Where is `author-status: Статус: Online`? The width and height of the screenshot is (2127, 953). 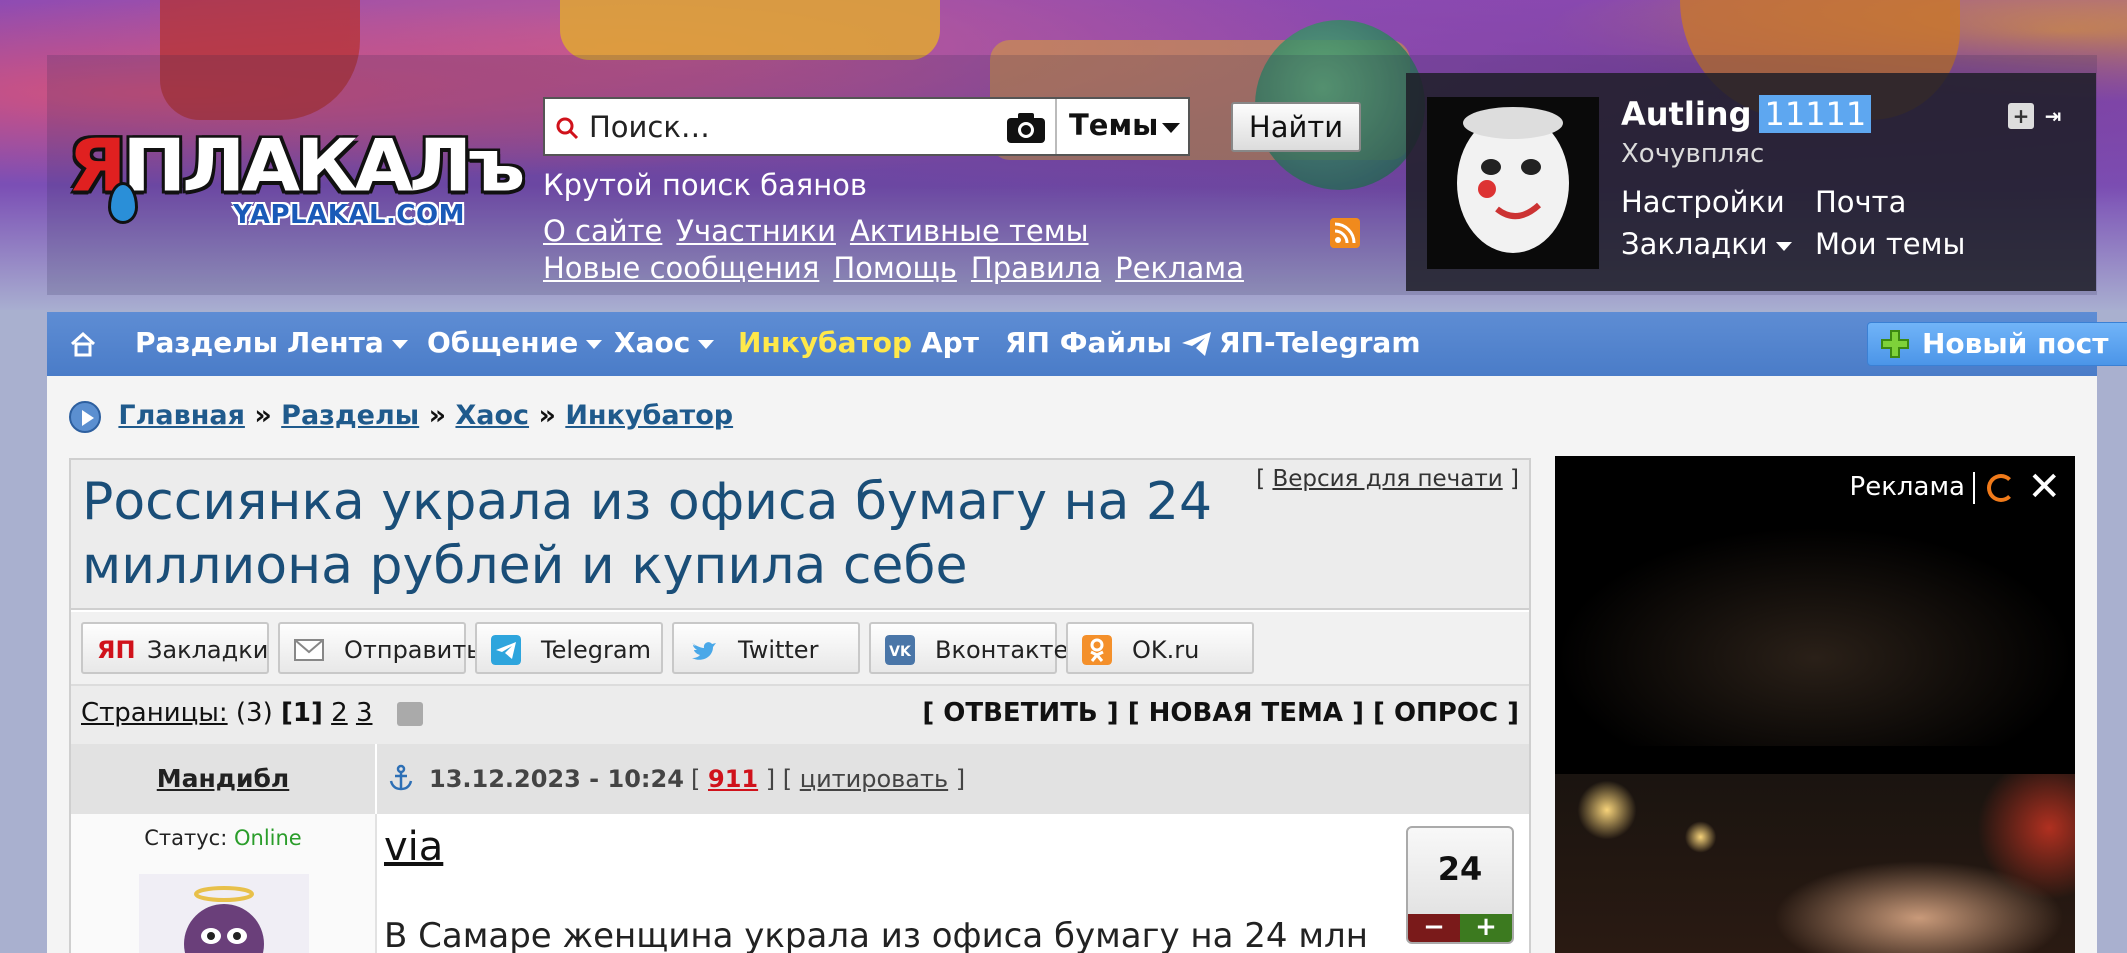 author-status: Статус: Online is located at coordinates (223, 838).